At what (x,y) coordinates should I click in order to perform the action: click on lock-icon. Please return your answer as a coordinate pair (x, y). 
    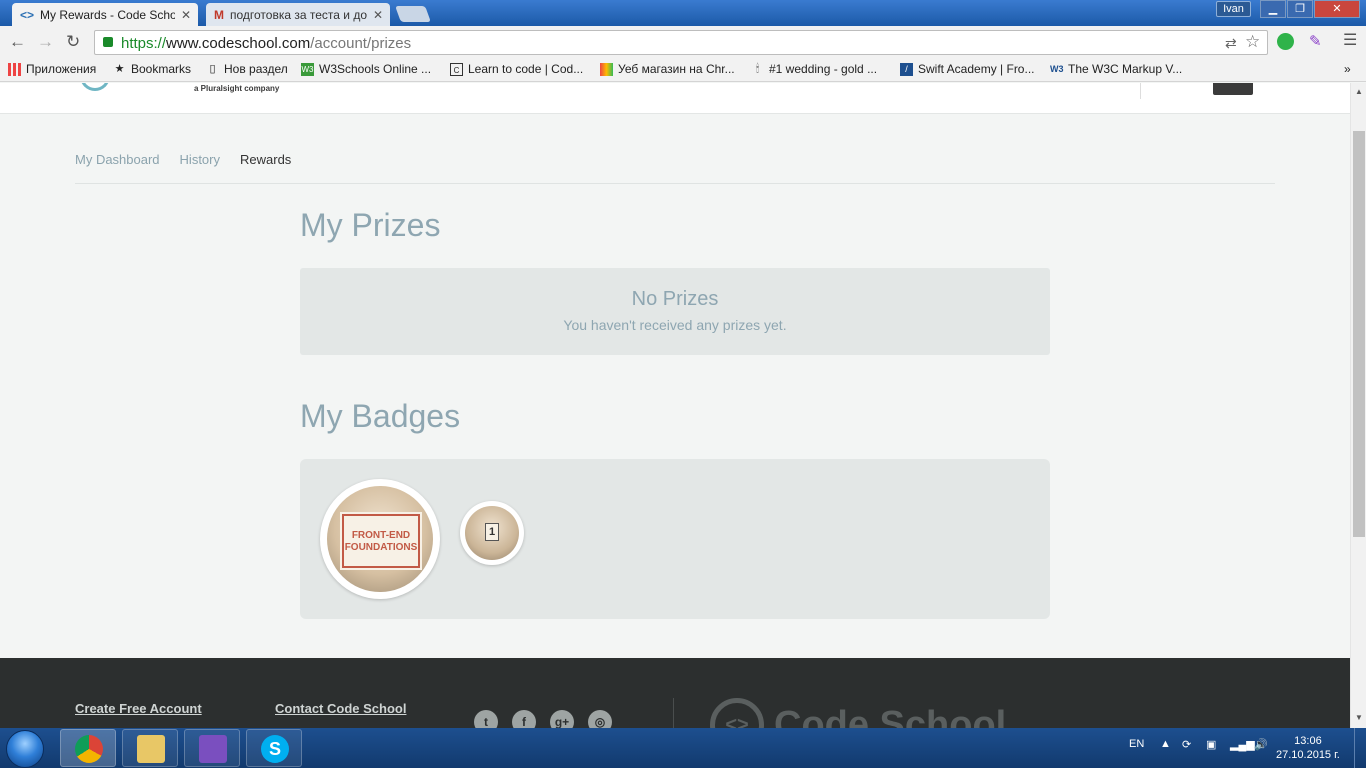
    Looking at the image, I should click on (108, 42).